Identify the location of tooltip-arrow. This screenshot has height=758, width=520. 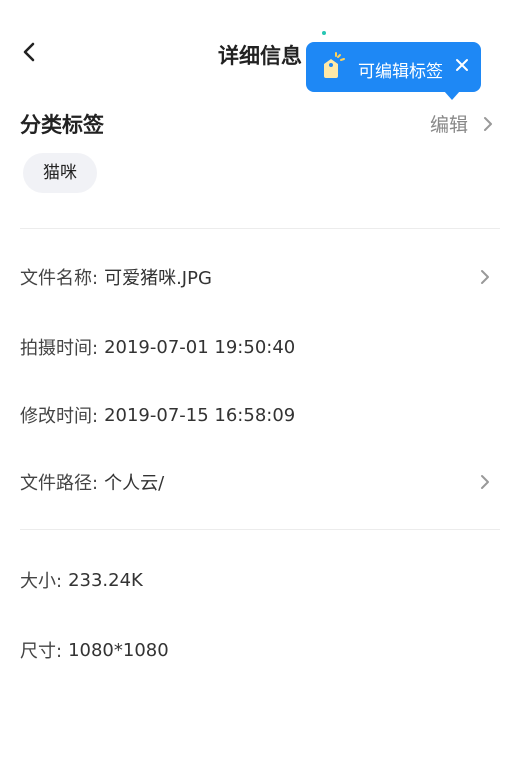
(452, 95).